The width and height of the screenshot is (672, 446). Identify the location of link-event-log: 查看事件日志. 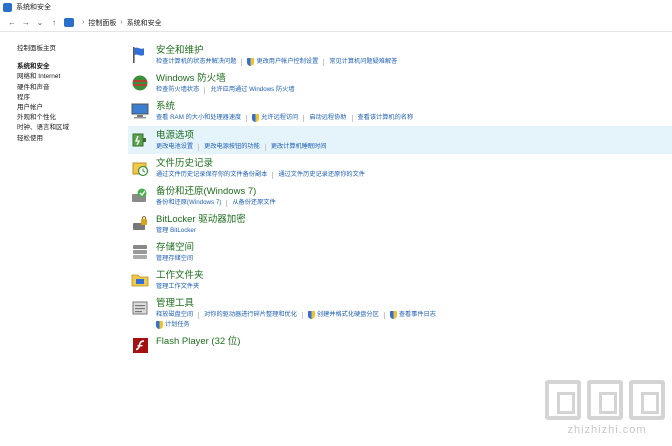
(412, 315).